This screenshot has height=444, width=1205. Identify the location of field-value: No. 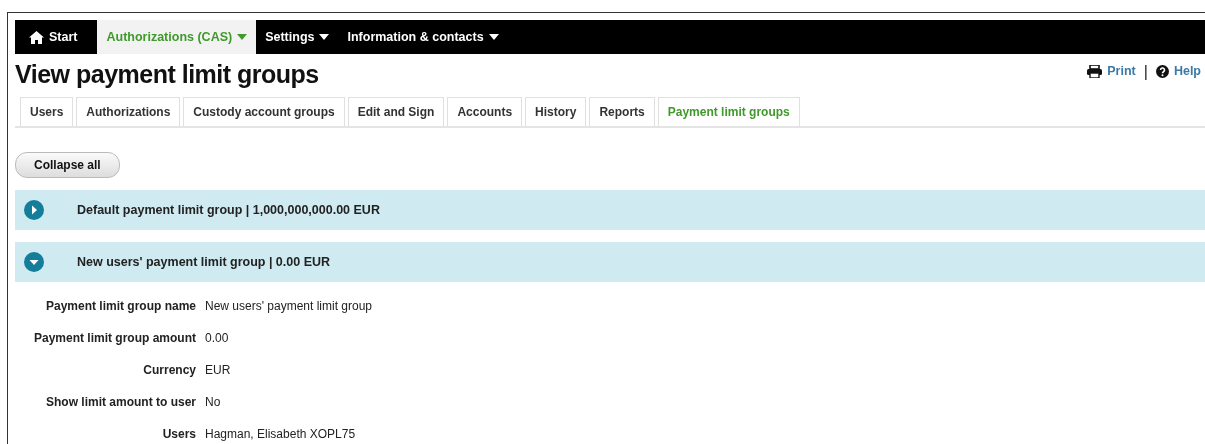
(213, 402).